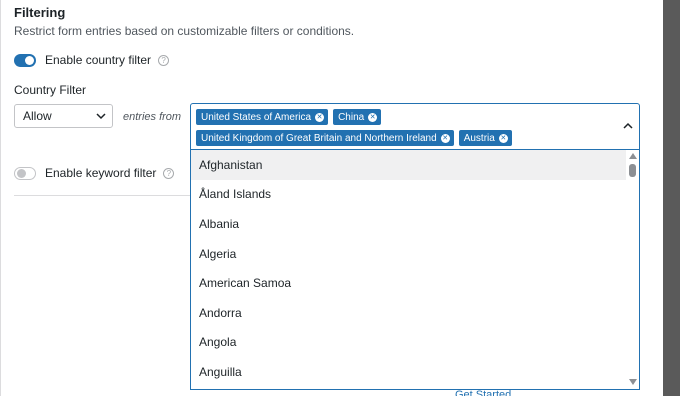 This screenshot has width=680, height=396. I want to click on scroll-thumb, so click(632, 170).